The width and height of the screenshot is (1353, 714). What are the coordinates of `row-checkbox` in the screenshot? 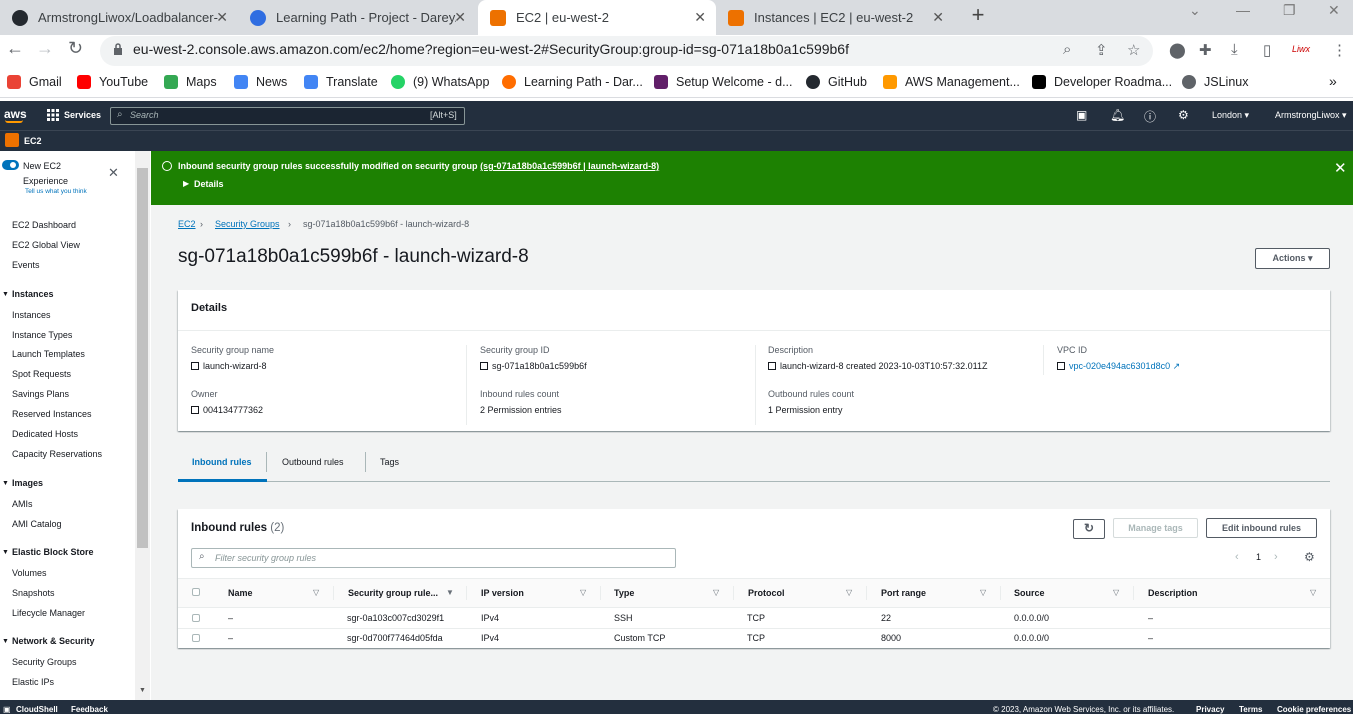 It's located at (196, 618).